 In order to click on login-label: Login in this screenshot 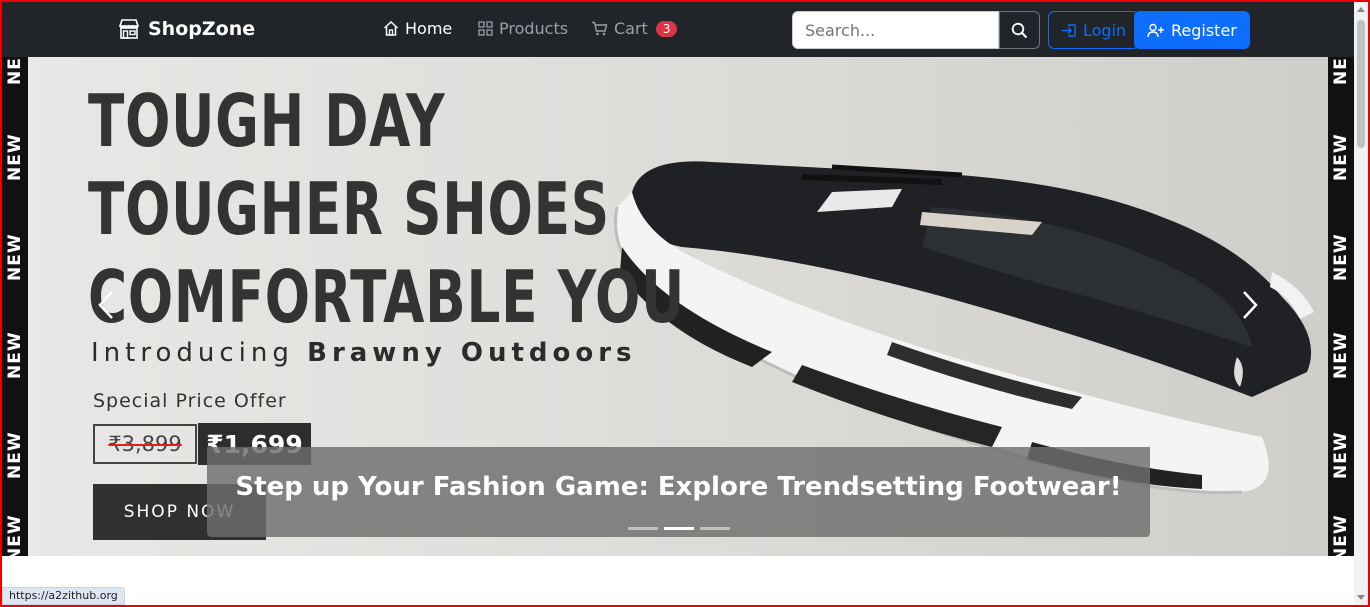, I will do `click(1105, 30)`.